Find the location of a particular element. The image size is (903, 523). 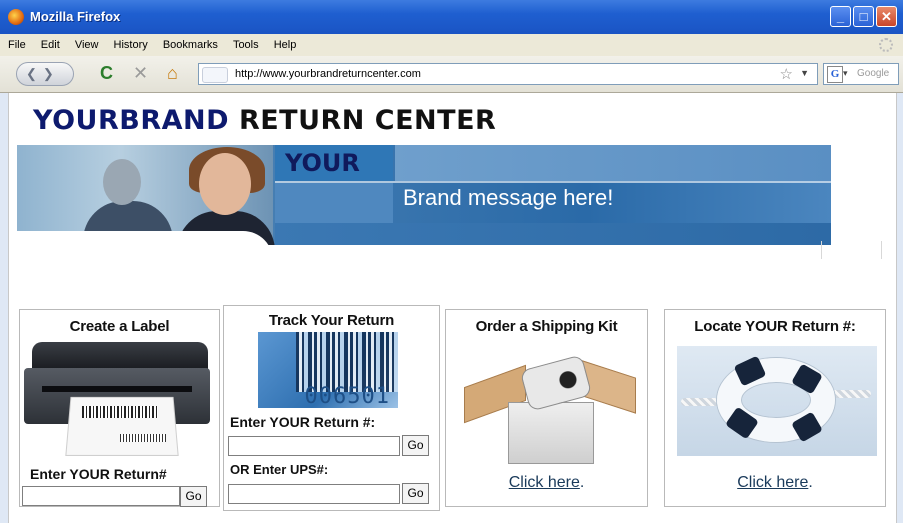

menu-view: View is located at coordinates (87, 45).